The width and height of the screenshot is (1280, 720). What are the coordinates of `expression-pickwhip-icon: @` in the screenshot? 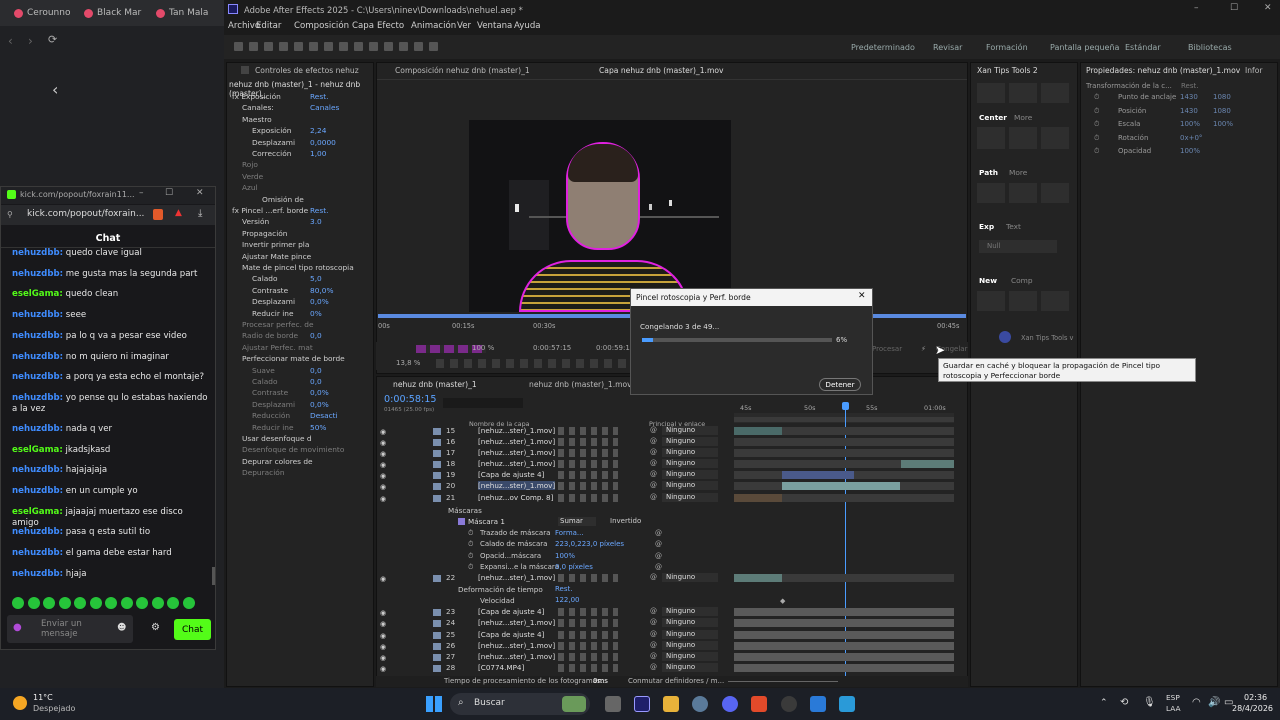 It's located at (658, 544).